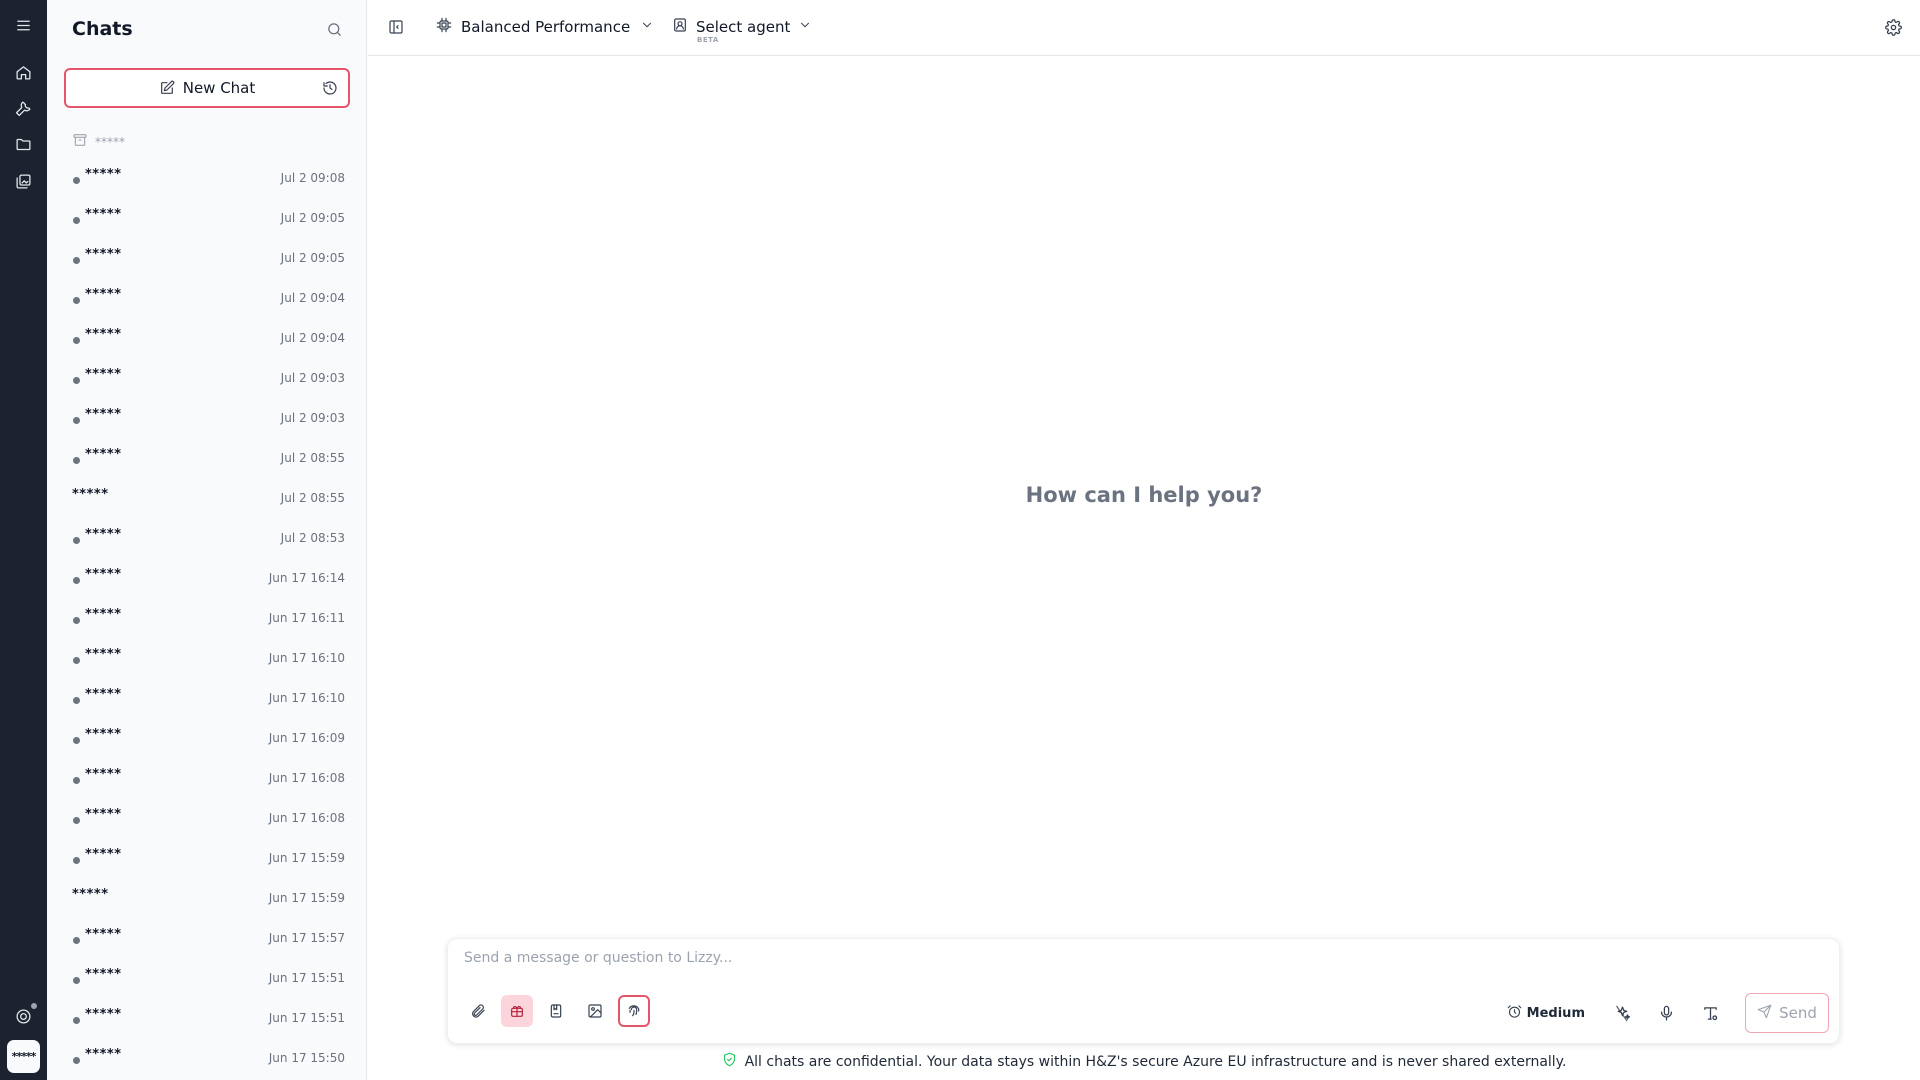 Image resolution: width=1920 pixels, height=1080 pixels. Describe the element at coordinates (312, 298) in the screenshot. I see `chat-timestamp: Jul 2 09:04` at that location.